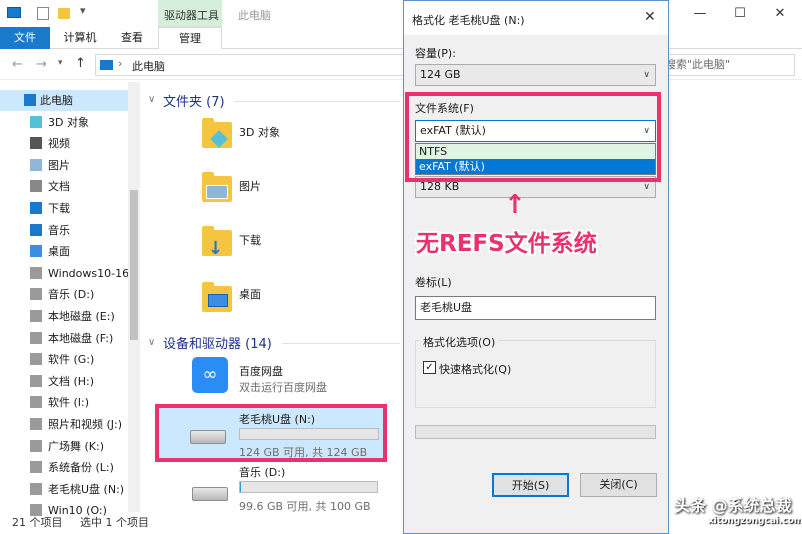  I want to click on properties-icon, so click(43, 13).